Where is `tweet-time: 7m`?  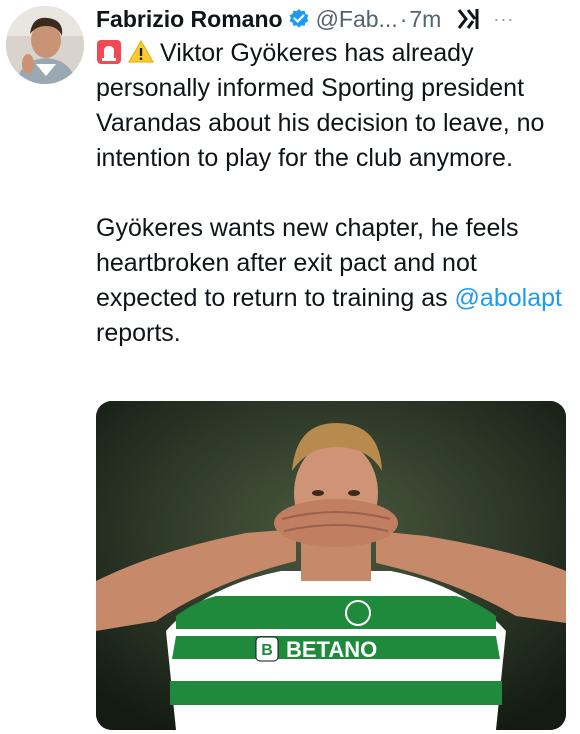
tweet-time: 7m is located at coordinates (425, 19).